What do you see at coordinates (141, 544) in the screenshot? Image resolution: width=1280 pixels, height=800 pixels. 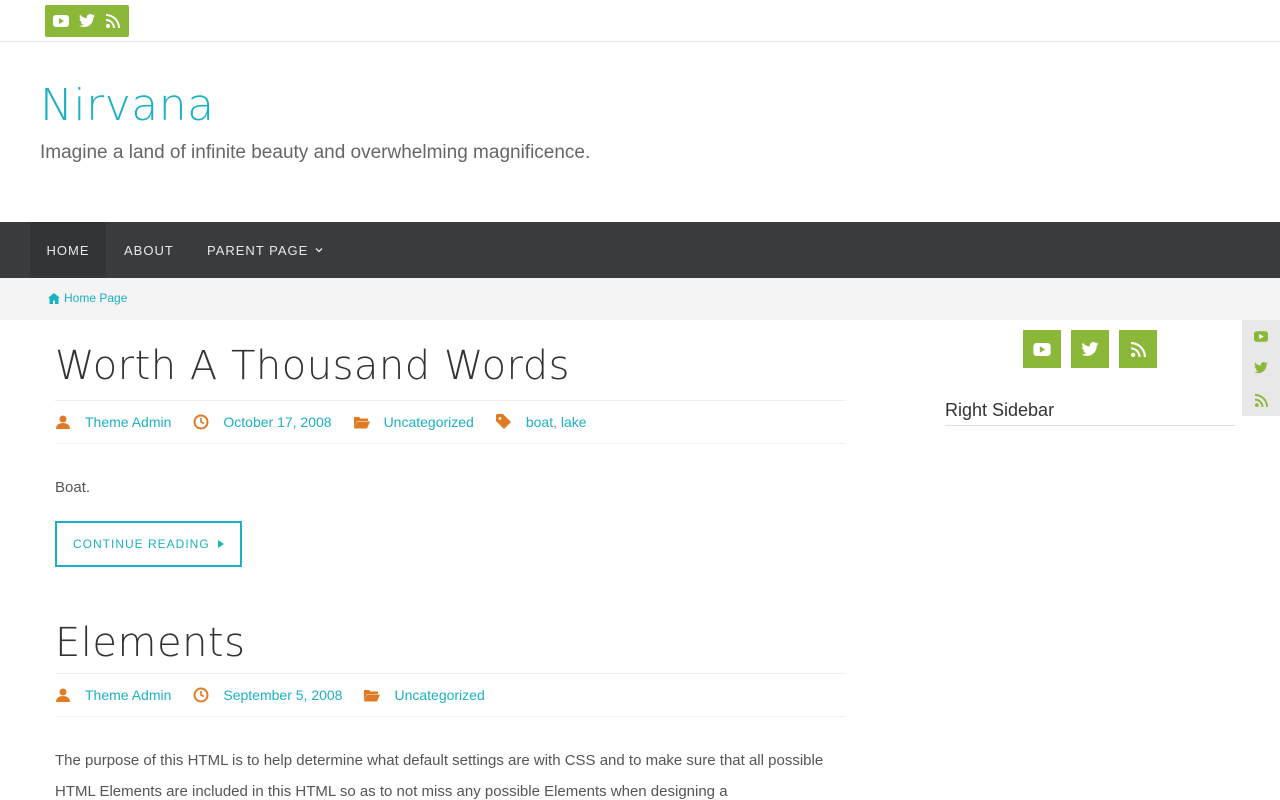 I see `continue-reading-label: CONTINUE READING` at bounding box center [141, 544].